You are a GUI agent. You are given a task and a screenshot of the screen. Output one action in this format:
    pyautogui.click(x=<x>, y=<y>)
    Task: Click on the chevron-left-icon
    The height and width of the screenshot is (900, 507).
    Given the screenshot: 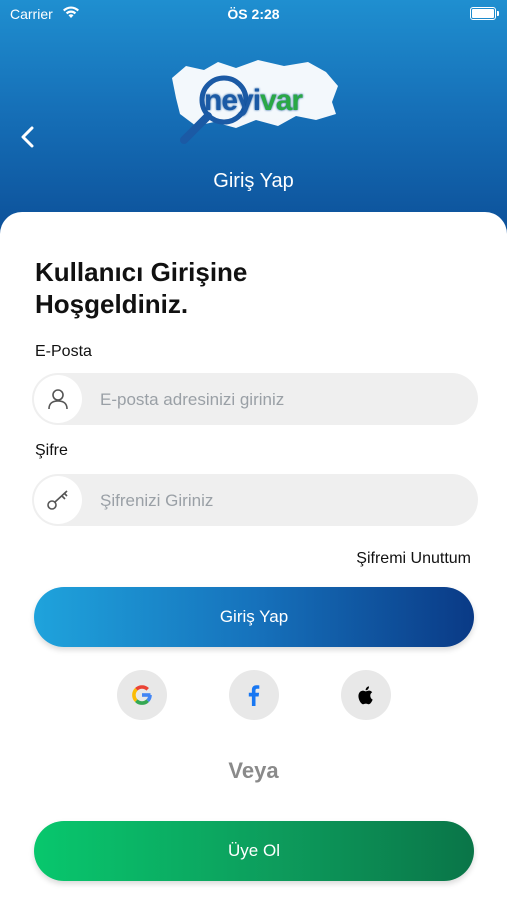 What is the action you would take?
    pyautogui.click(x=27, y=137)
    